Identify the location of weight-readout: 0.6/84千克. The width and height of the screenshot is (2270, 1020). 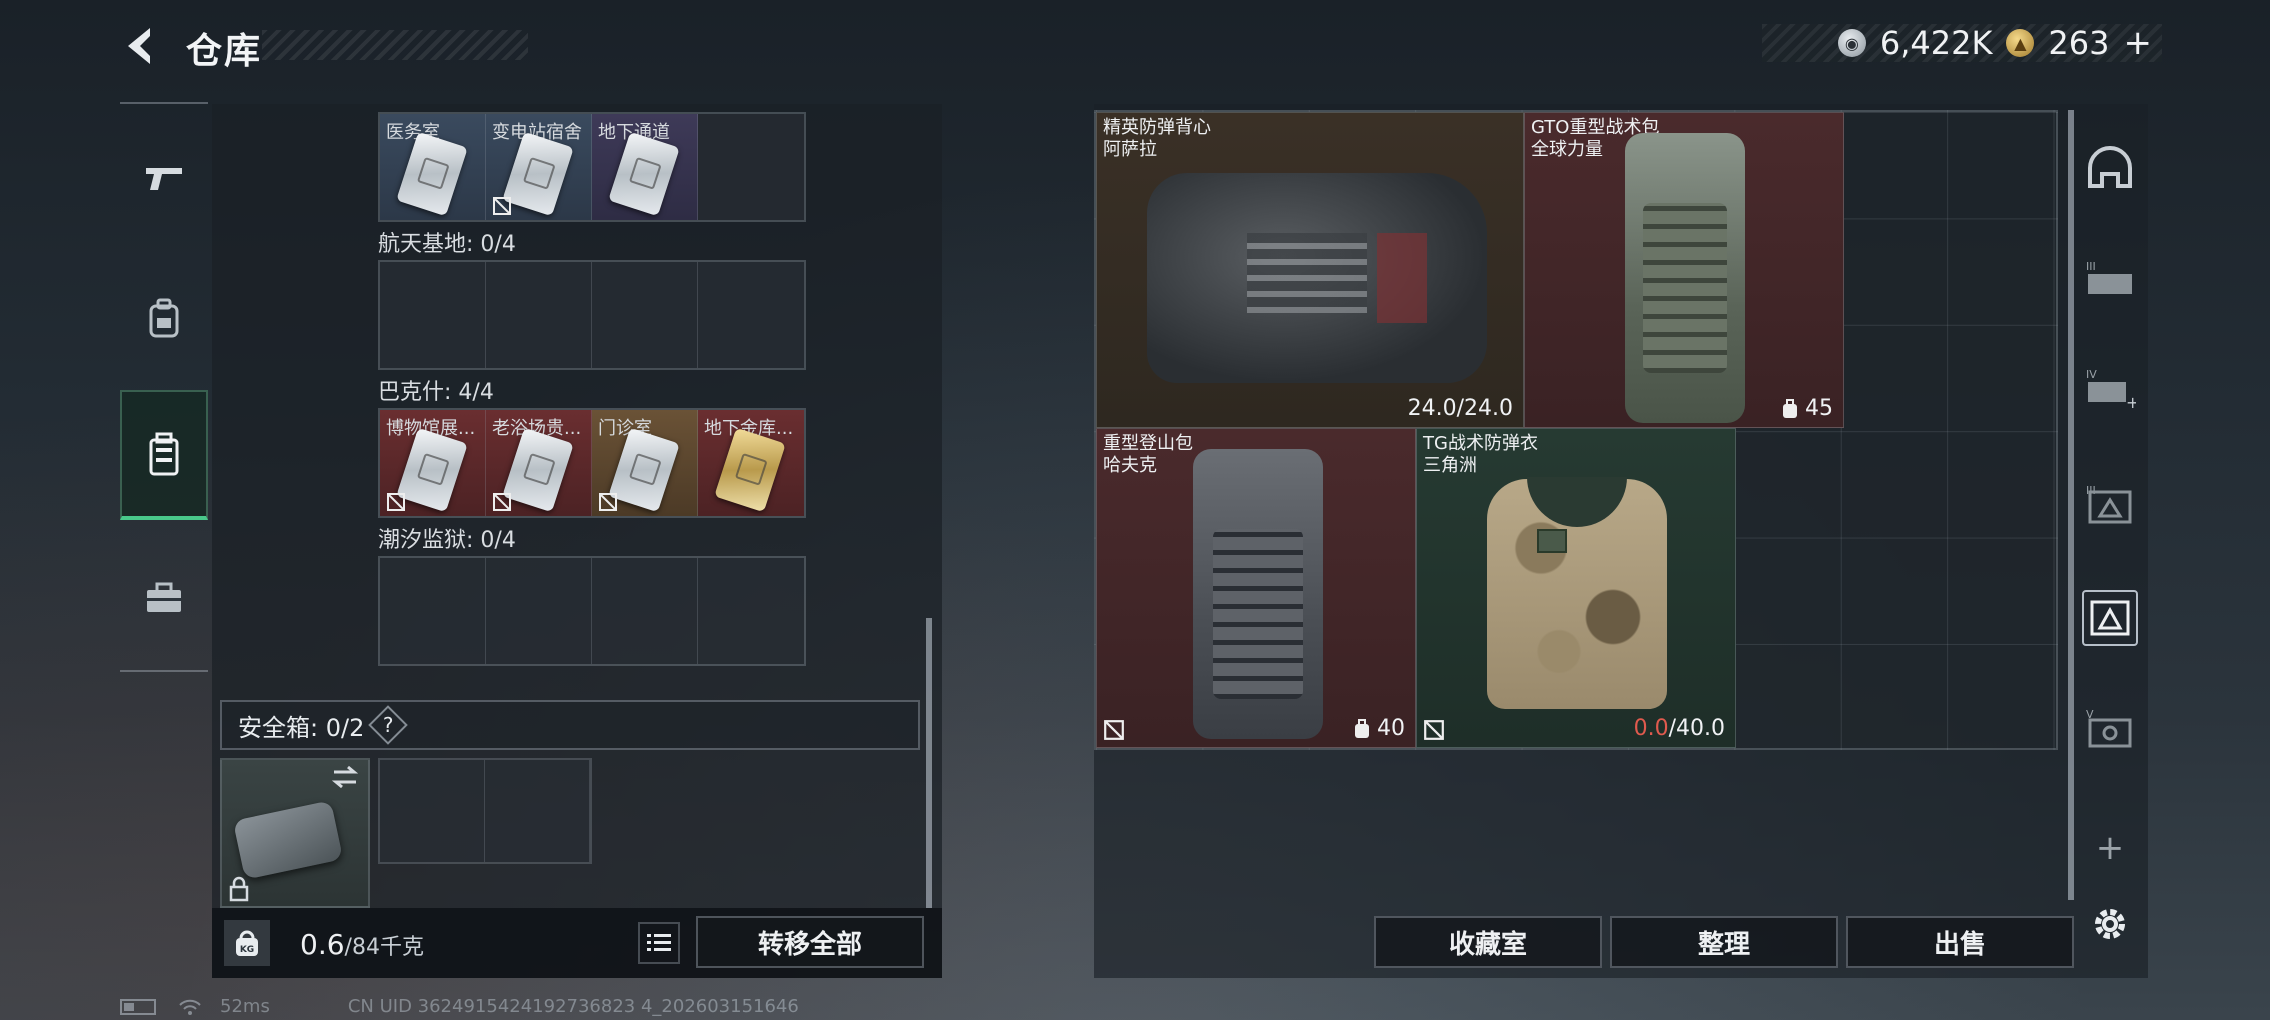
(362, 944).